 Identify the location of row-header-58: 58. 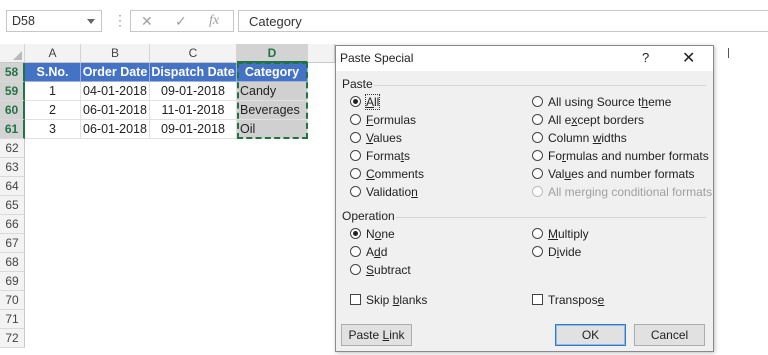
(12, 72).